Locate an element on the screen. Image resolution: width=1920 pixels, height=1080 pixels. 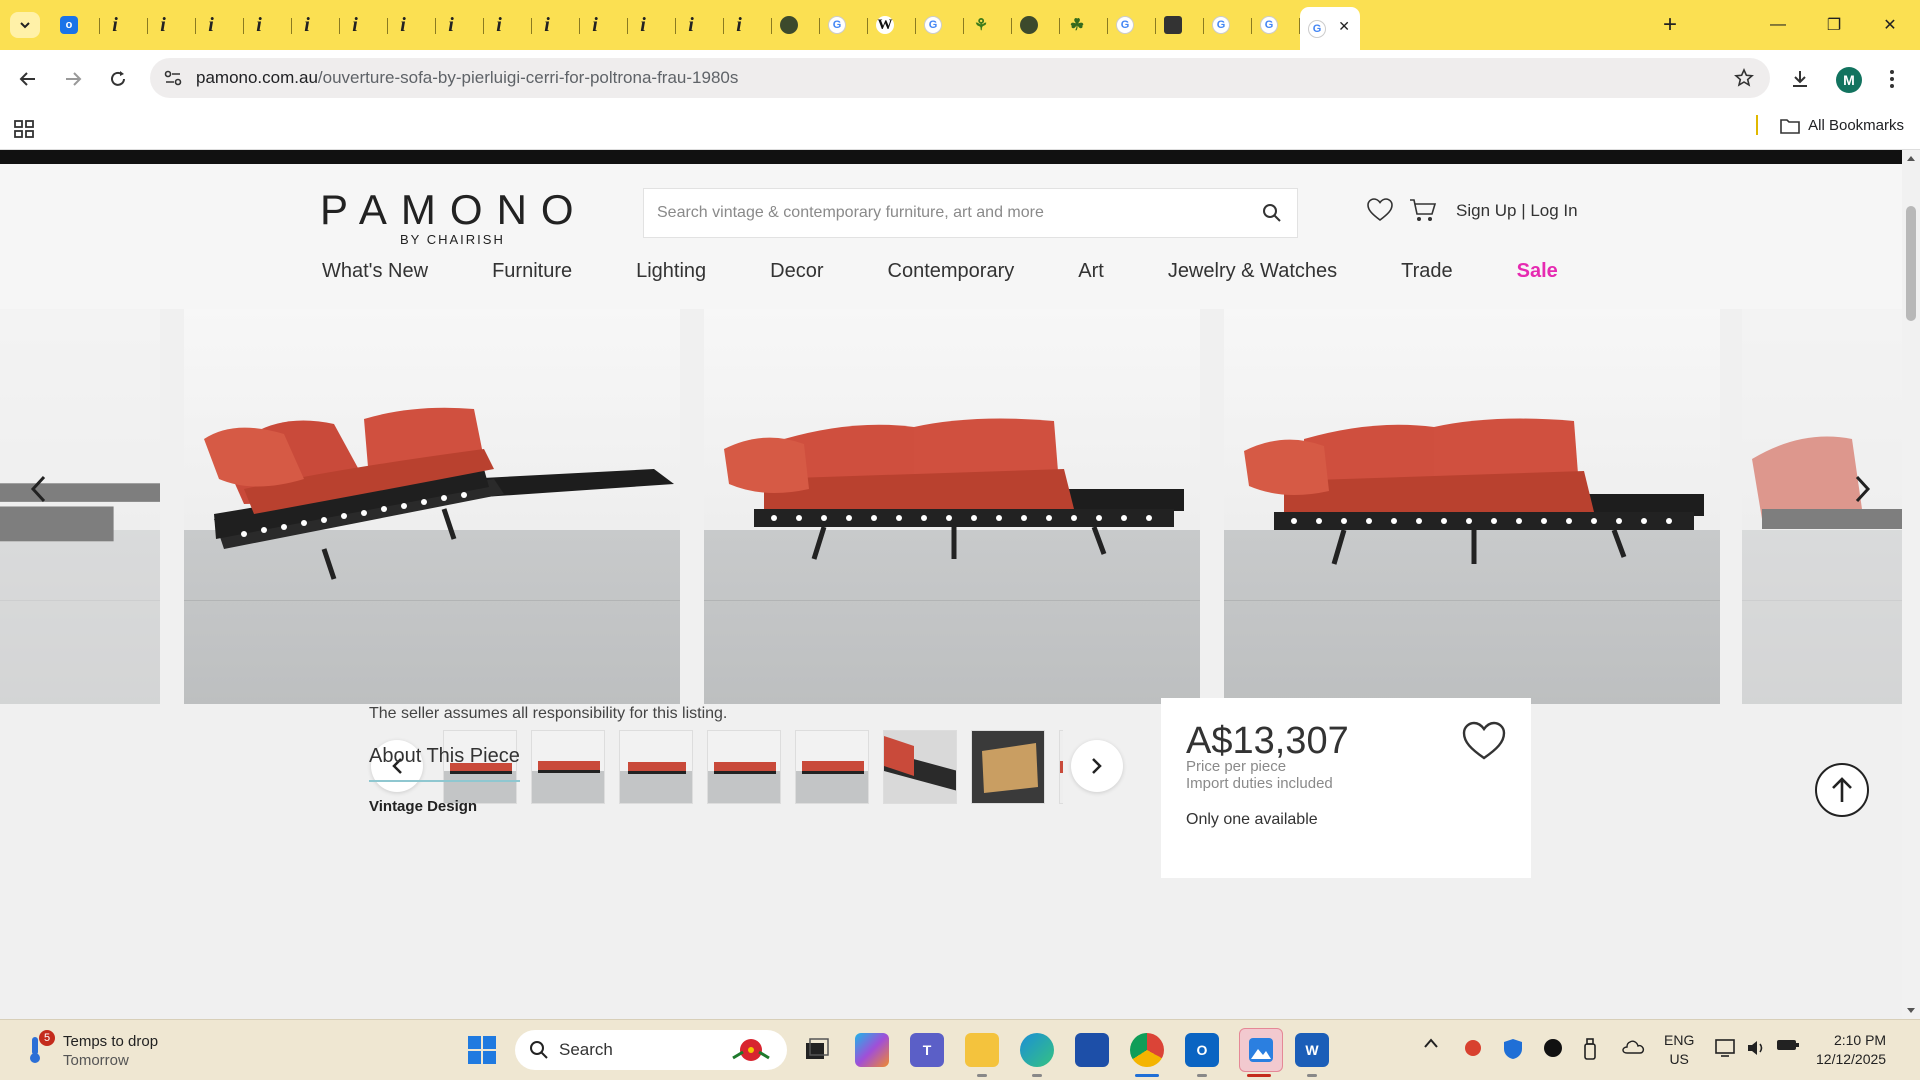
wishlist-button is located at coordinates (1380, 210).